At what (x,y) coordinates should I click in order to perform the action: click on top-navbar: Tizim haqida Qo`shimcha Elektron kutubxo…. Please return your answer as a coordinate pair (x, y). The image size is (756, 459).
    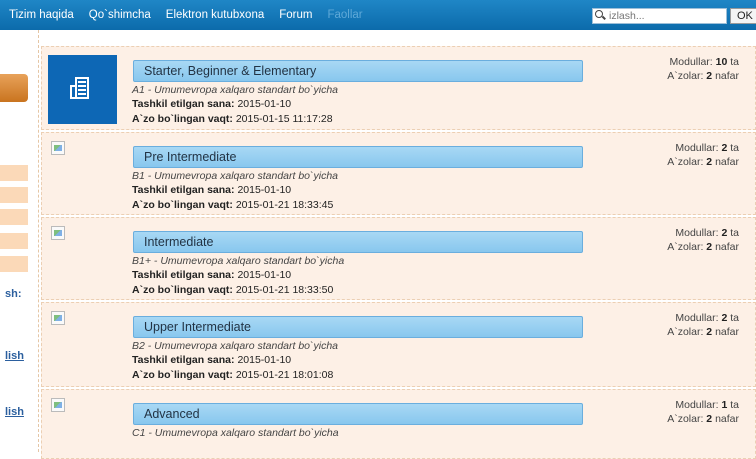
    Looking at the image, I should click on (378, 15).